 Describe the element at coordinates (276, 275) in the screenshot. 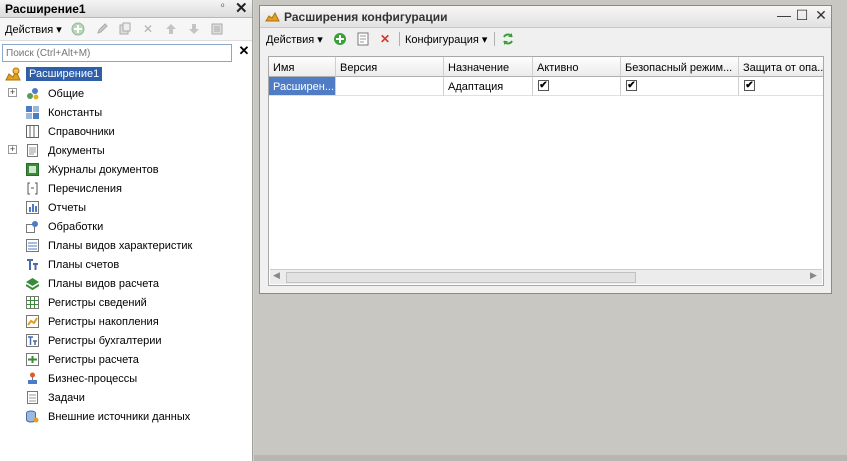

I see `scroll-left-icon: ◀` at that location.